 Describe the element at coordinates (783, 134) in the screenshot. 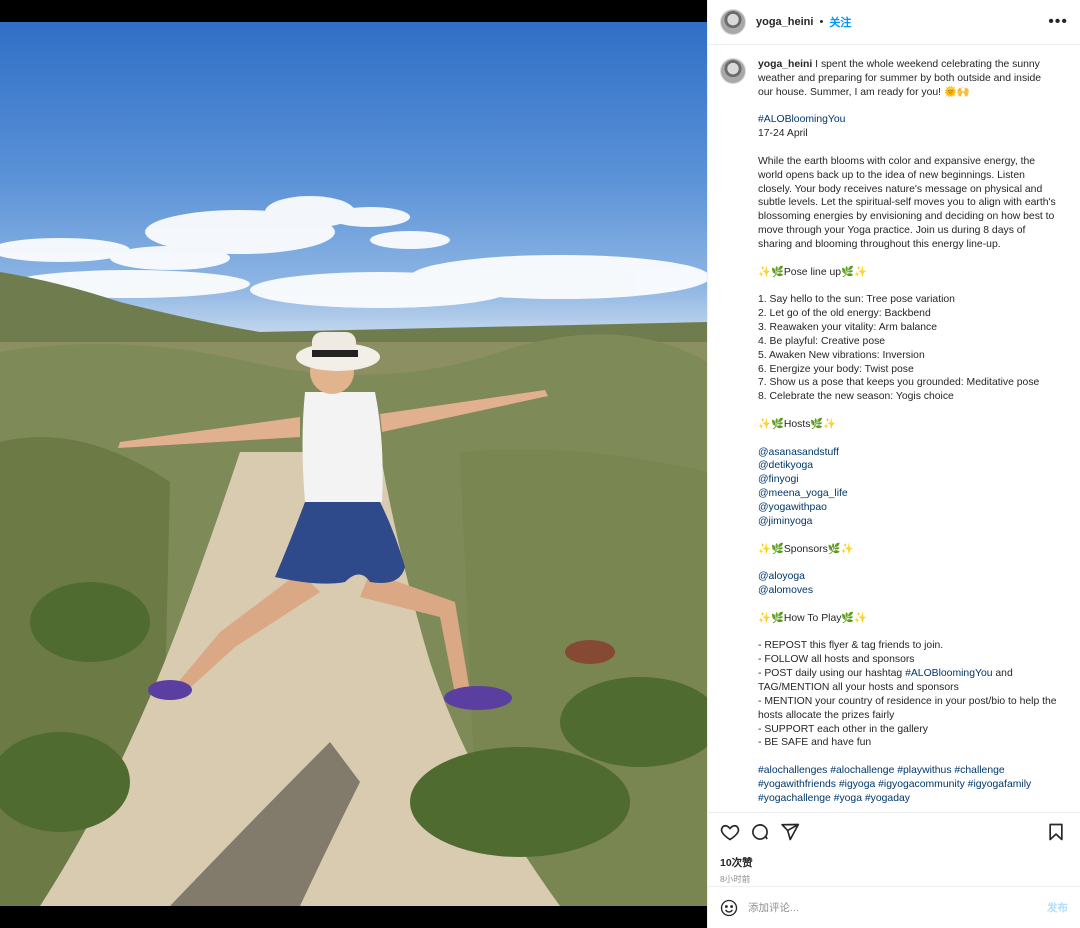

I see `caption-dates: 17-24 April` at that location.